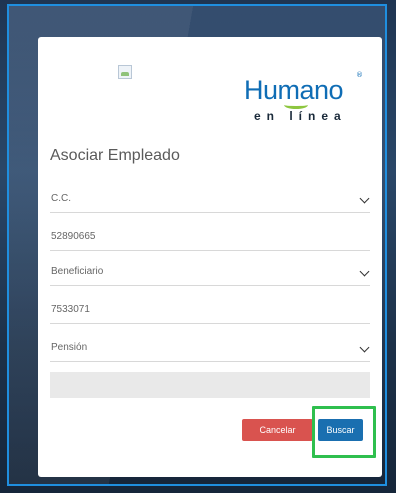 This screenshot has height=493, width=396. I want to click on logo-swoosh-icon, so click(296, 105).